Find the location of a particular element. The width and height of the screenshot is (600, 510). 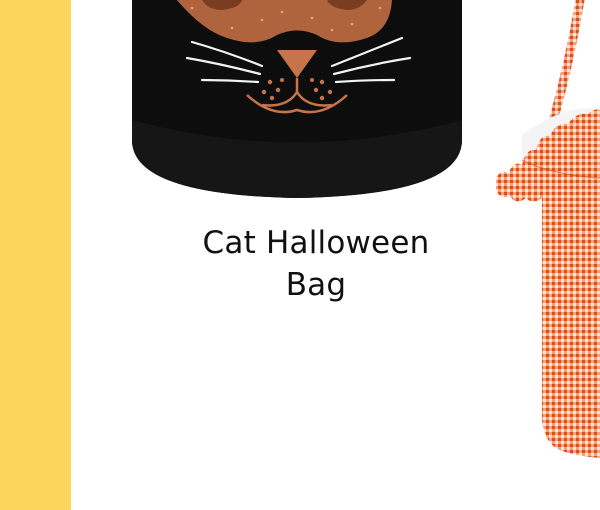

product-title-line-2: Bag is located at coordinates (316, 285).